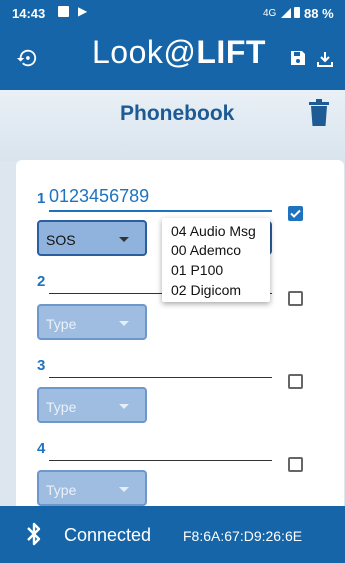 The height and width of the screenshot is (563, 345). Describe the element at coordinates (83, 11) in the screenshot. I see `play-notification-icon: ▶` at that location.